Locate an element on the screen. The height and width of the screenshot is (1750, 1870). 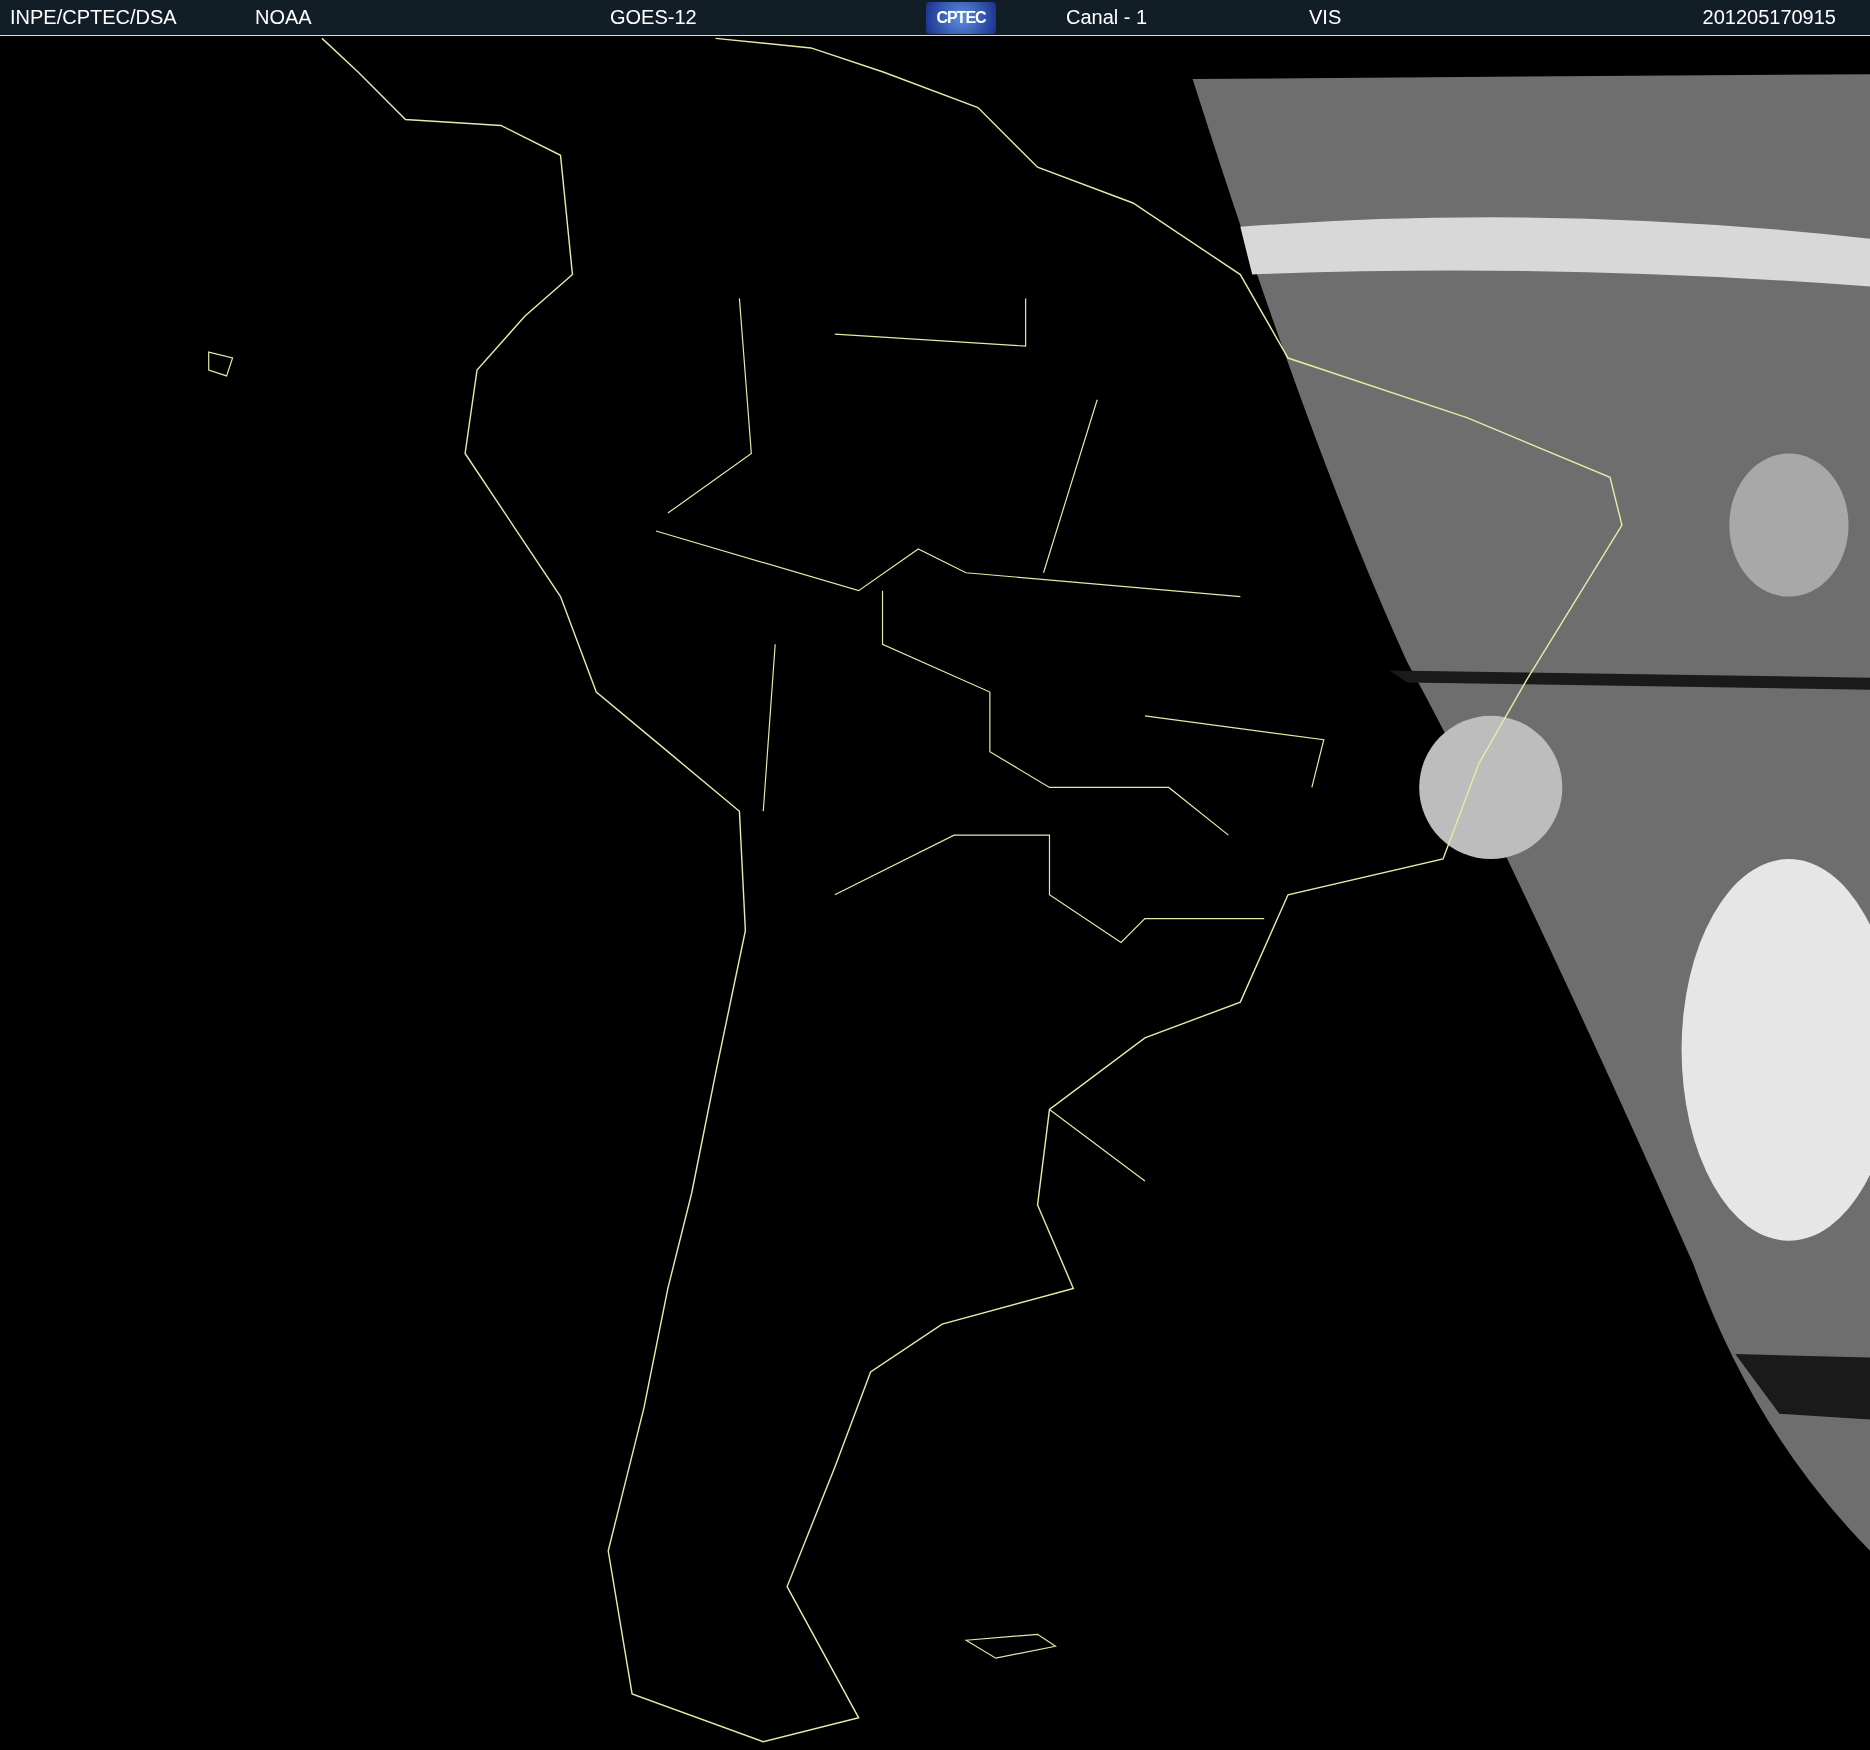
band-label: VIS is located at coordinates (1325, 17).